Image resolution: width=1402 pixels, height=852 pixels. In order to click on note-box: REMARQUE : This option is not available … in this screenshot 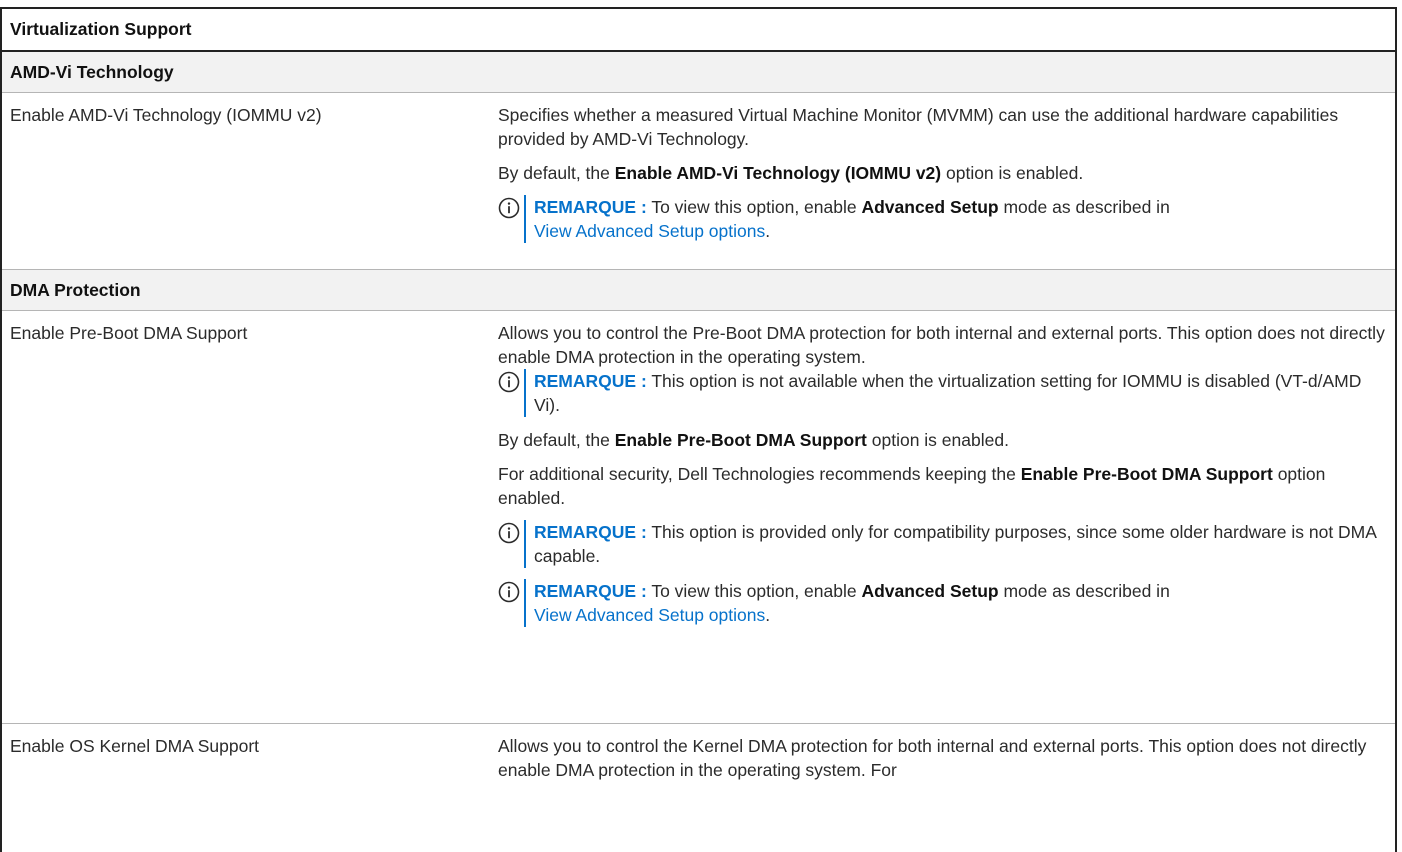, I will do `click(942, 393)`.